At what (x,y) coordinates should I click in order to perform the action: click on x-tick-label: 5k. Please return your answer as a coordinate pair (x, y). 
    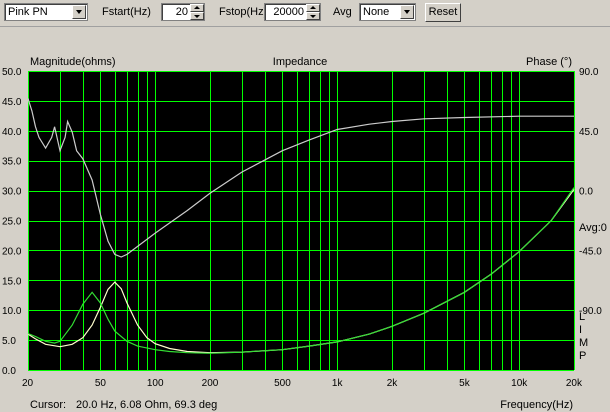
    Looking at the image, I should click on (465, 383).